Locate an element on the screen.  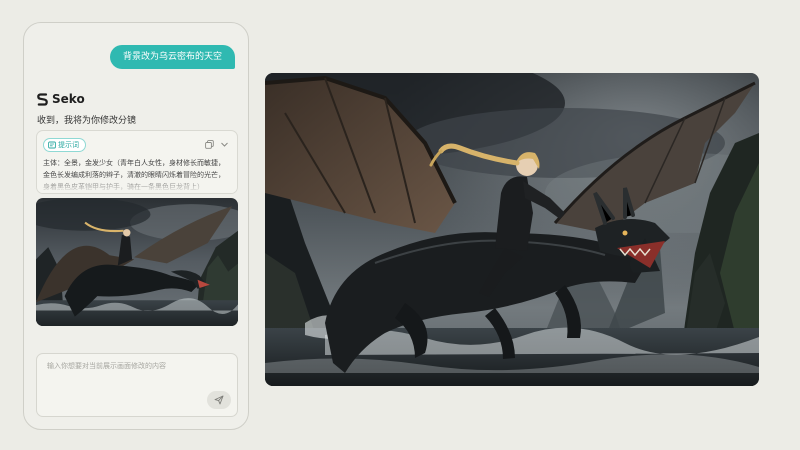
edit-input-box is located at coordinates (137, 385).